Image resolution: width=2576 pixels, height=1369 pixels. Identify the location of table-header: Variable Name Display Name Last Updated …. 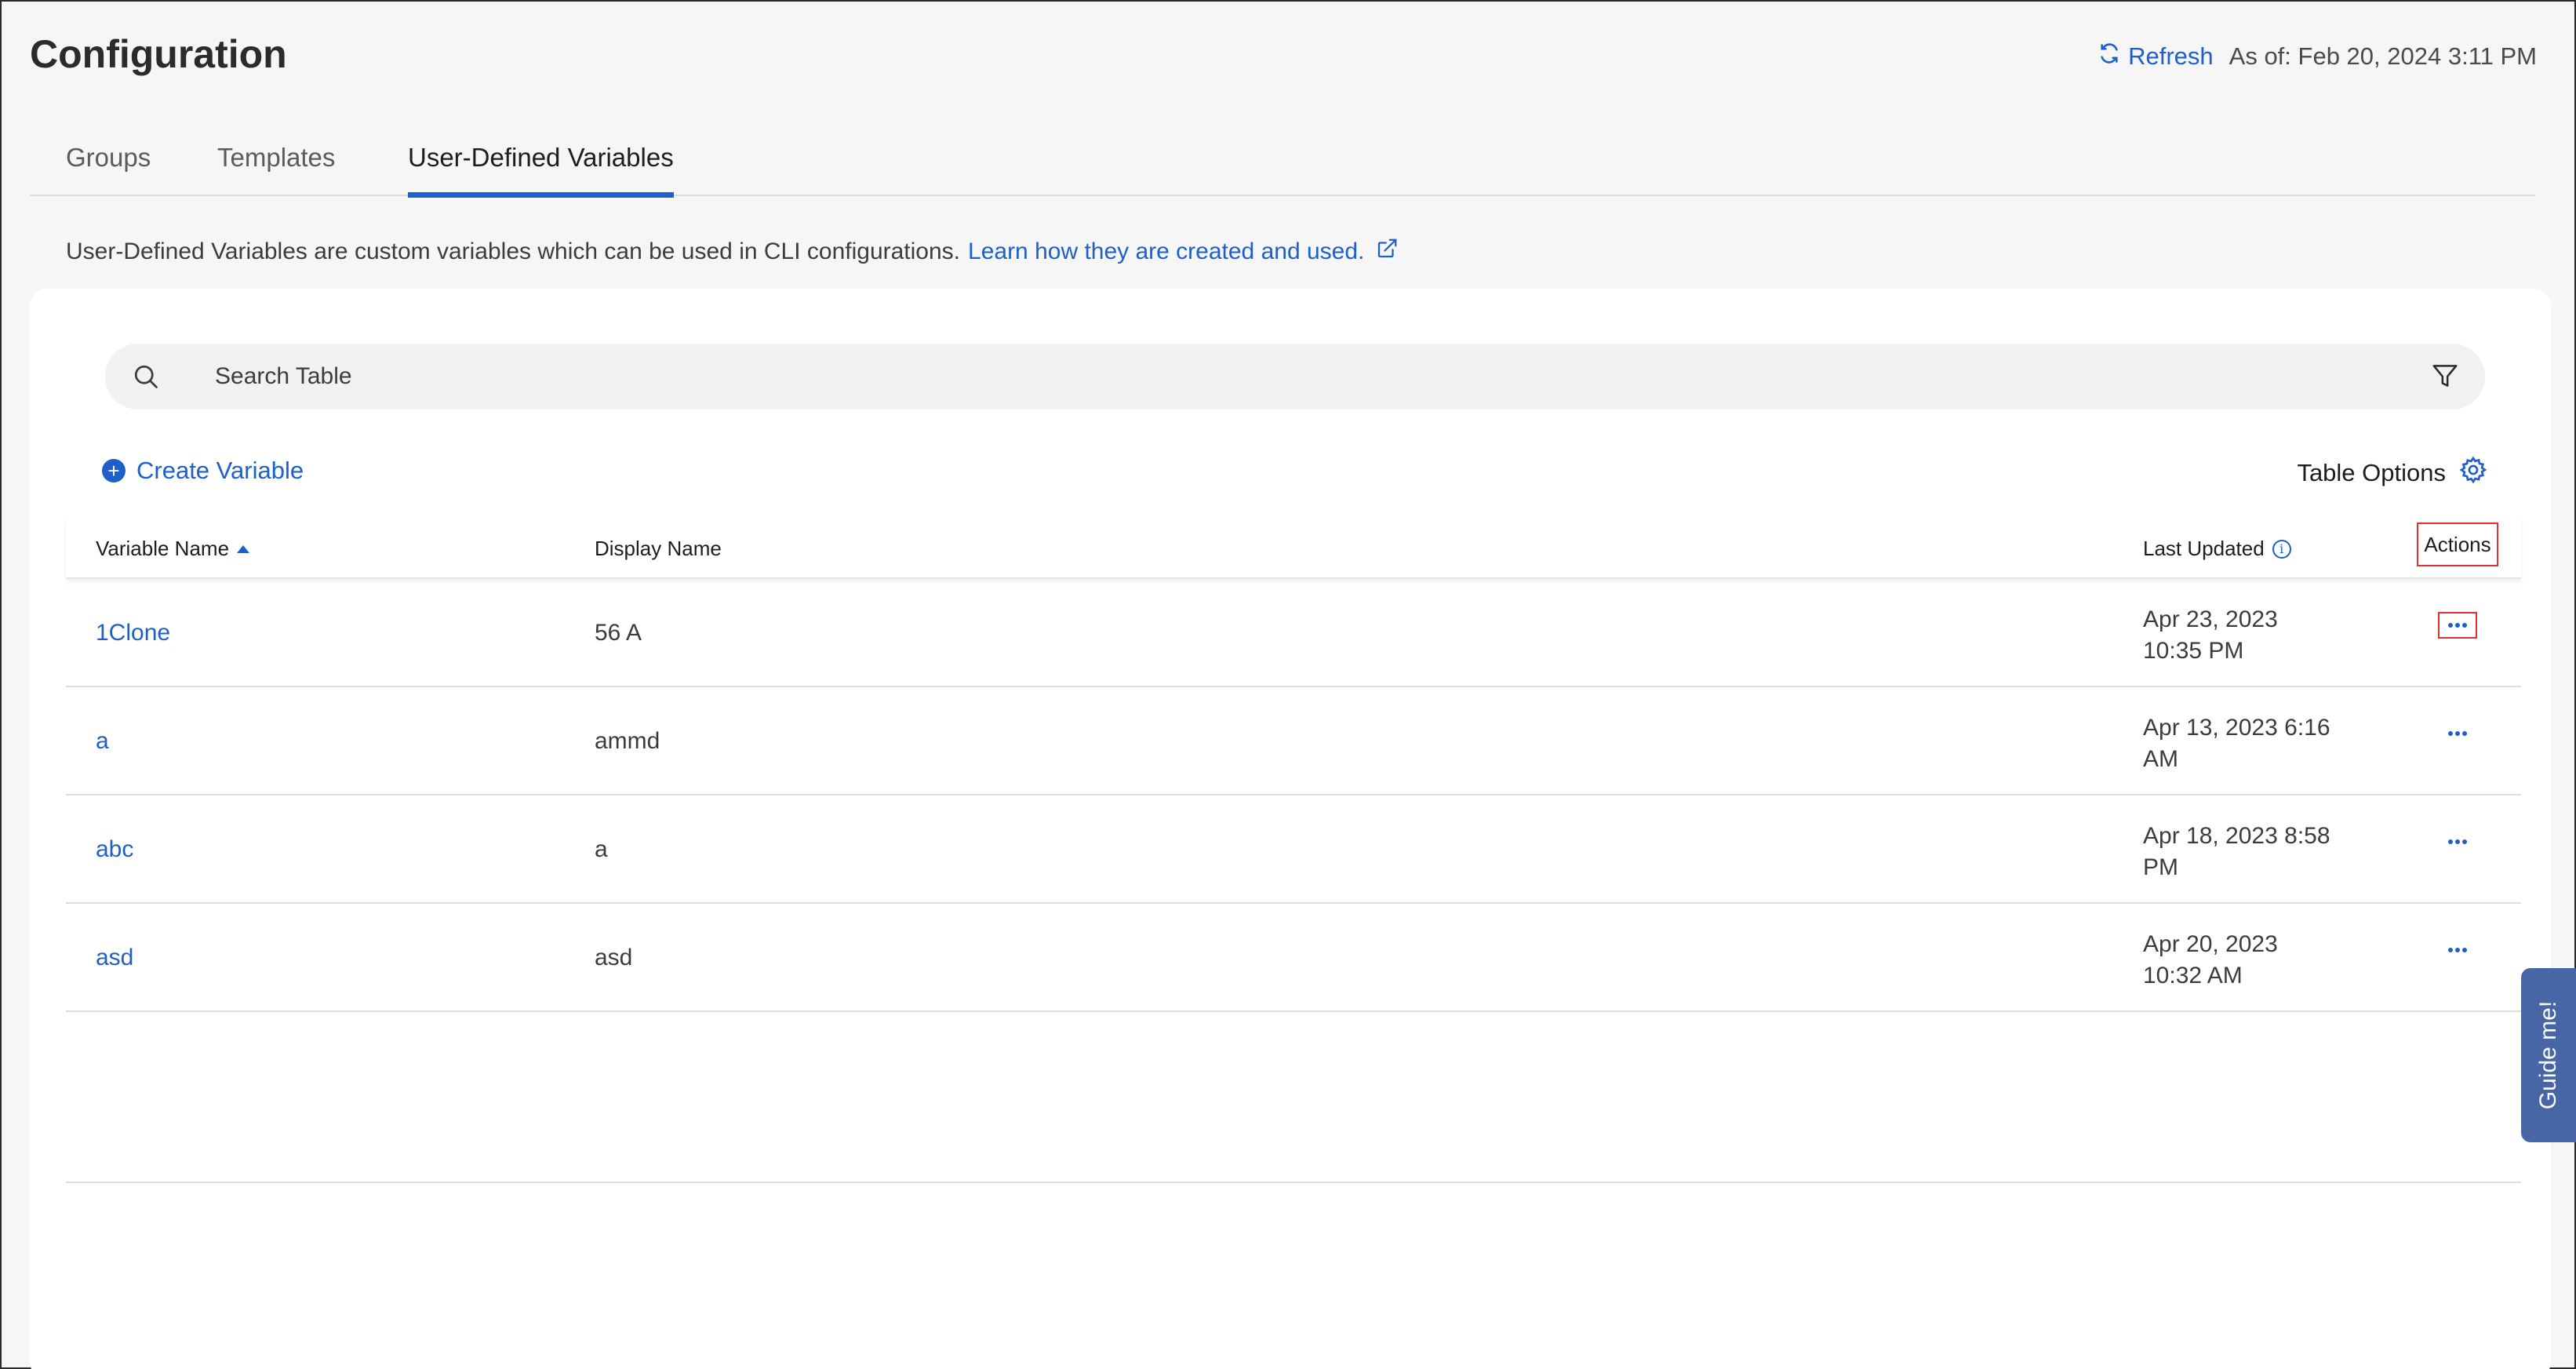
(1293, 547).